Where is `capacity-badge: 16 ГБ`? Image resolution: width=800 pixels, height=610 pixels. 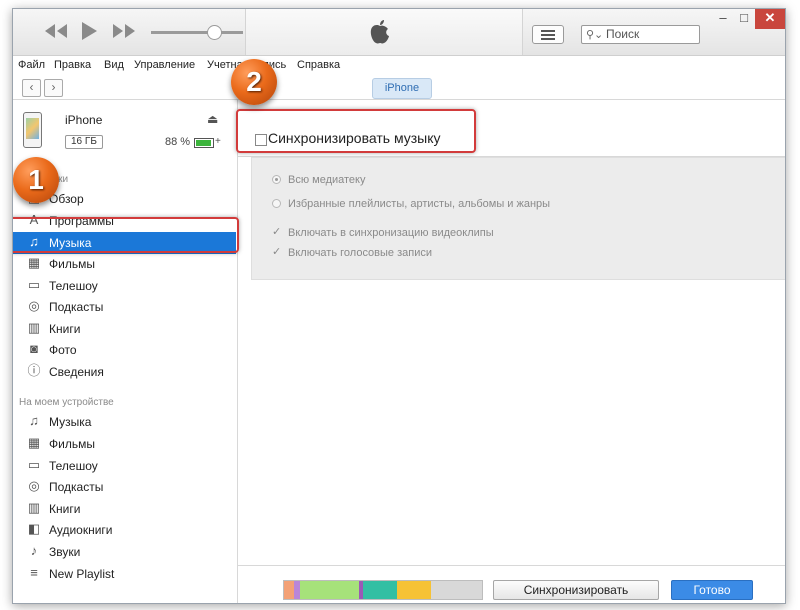
capacity-badge: 16 ГБ is located at coordinates (84, 142).